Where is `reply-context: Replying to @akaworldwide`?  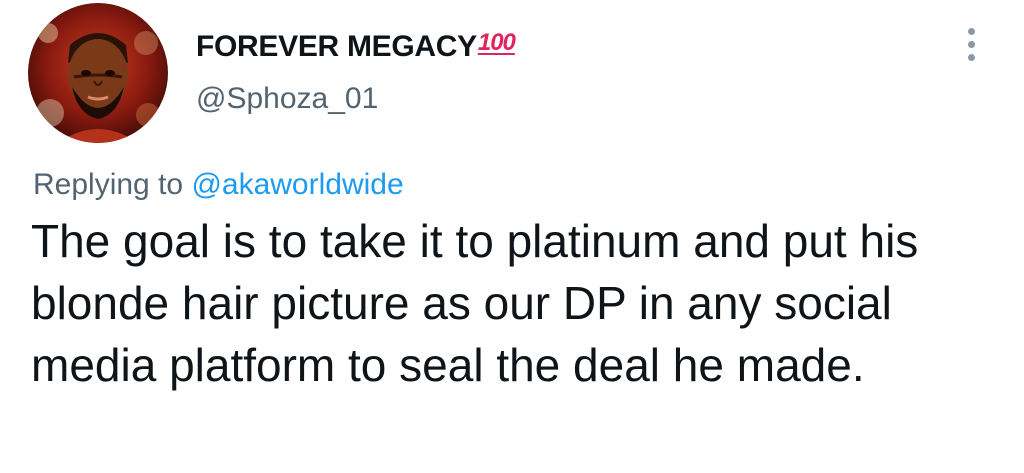 reply-context: Replying to @akaworldwide is located at coordinates (218, 185).